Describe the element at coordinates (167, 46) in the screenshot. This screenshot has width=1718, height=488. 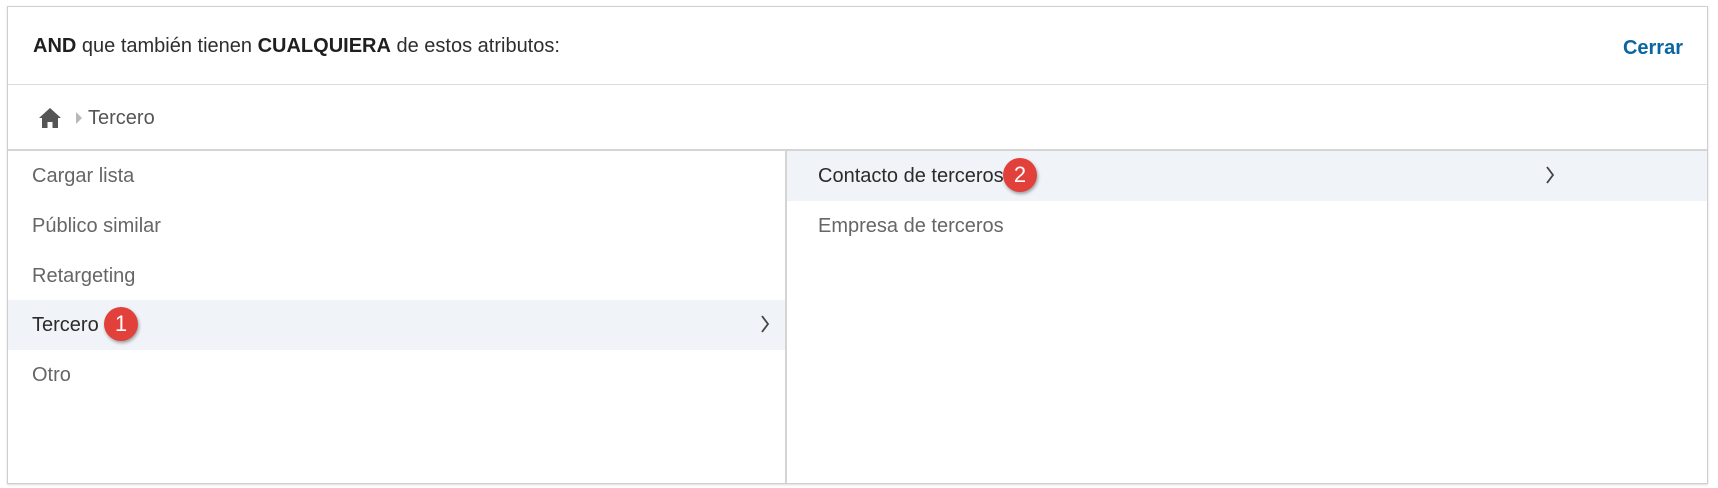
I see `title-text: que también tienen` at that location.